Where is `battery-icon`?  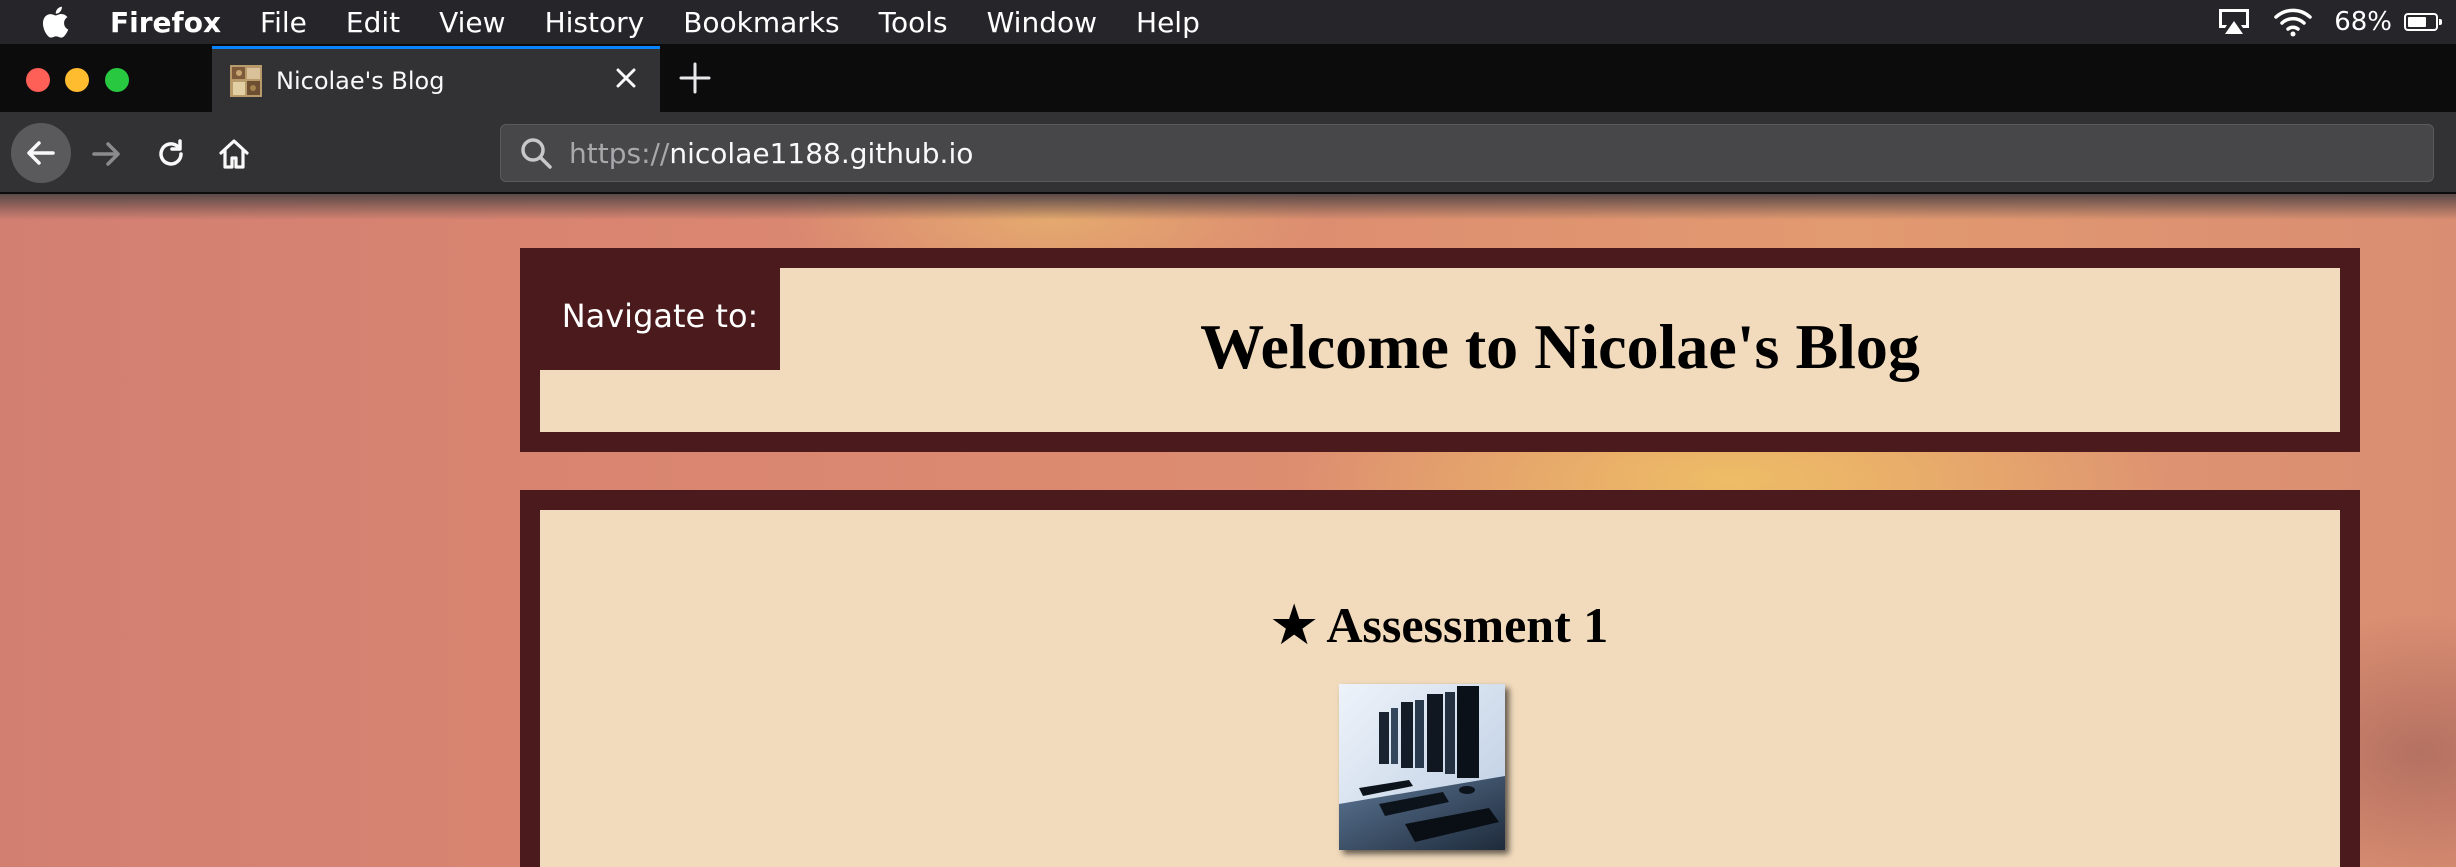 battery-icon is located at coordinates (2423, 22).